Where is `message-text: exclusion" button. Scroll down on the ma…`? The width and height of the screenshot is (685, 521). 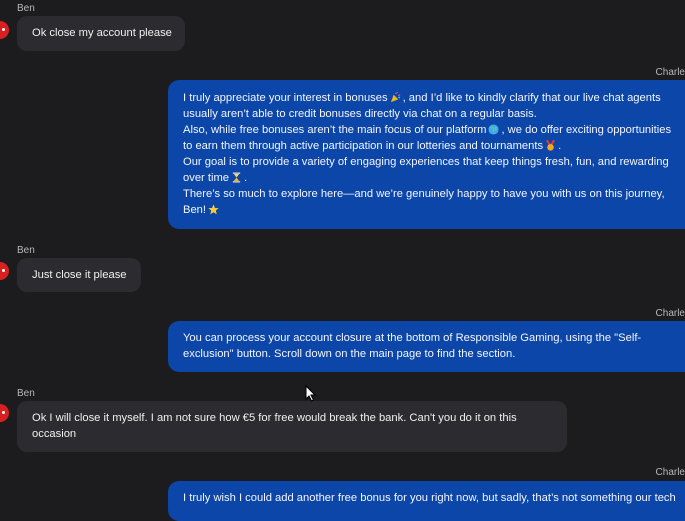
message-text: exclusion" button. Scroll down on the ma… is located at coordinates (349, 354).